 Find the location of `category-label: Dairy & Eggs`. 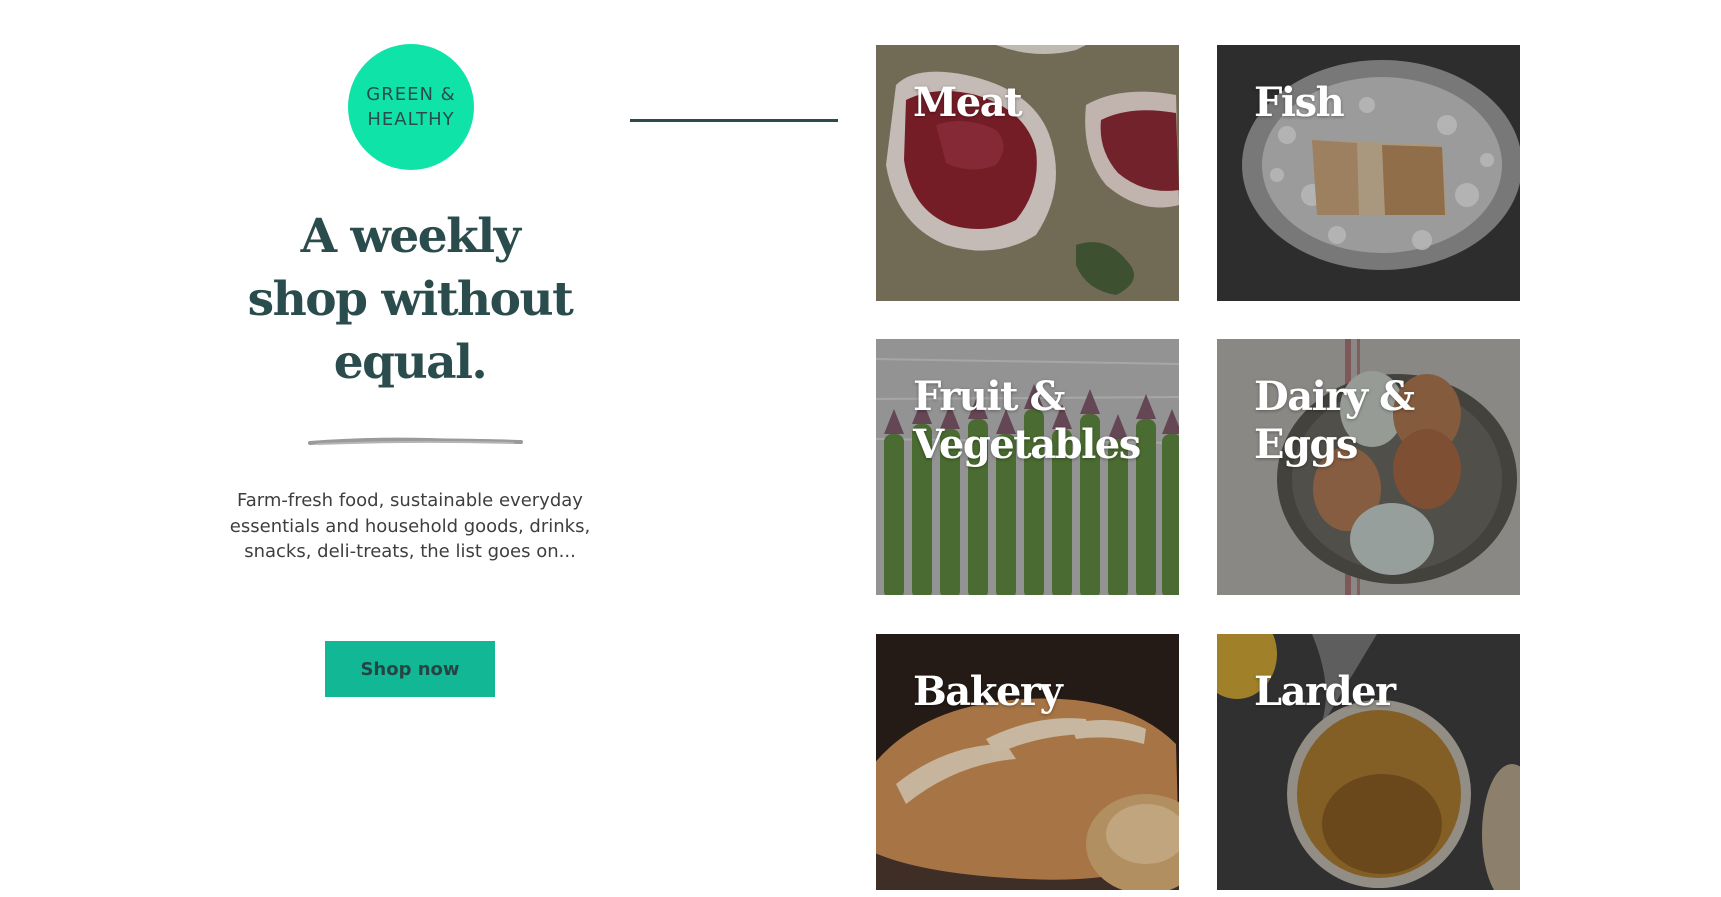

category-label: Dairy & Eggs is located at coordinates (1384, 421).